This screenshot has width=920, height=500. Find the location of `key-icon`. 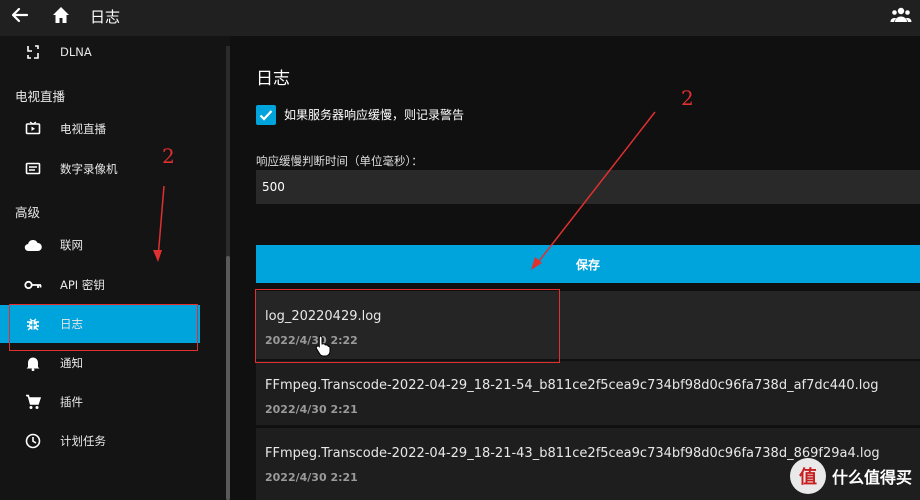

key-icon is located at coordinates (33, 285).